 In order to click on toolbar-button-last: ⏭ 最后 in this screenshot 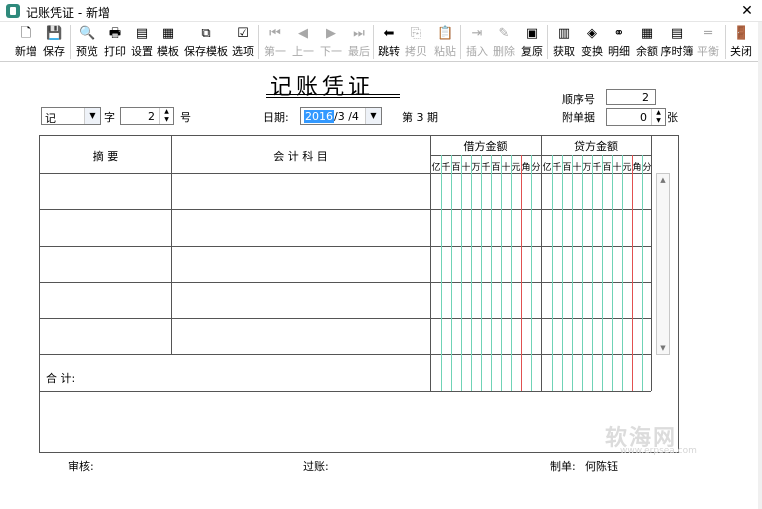, I will do `click(359, 42)`.